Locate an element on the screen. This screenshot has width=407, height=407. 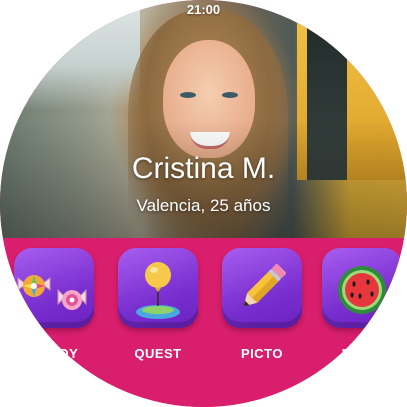
app-picto: PICTO is located at coordinates (262, 304).